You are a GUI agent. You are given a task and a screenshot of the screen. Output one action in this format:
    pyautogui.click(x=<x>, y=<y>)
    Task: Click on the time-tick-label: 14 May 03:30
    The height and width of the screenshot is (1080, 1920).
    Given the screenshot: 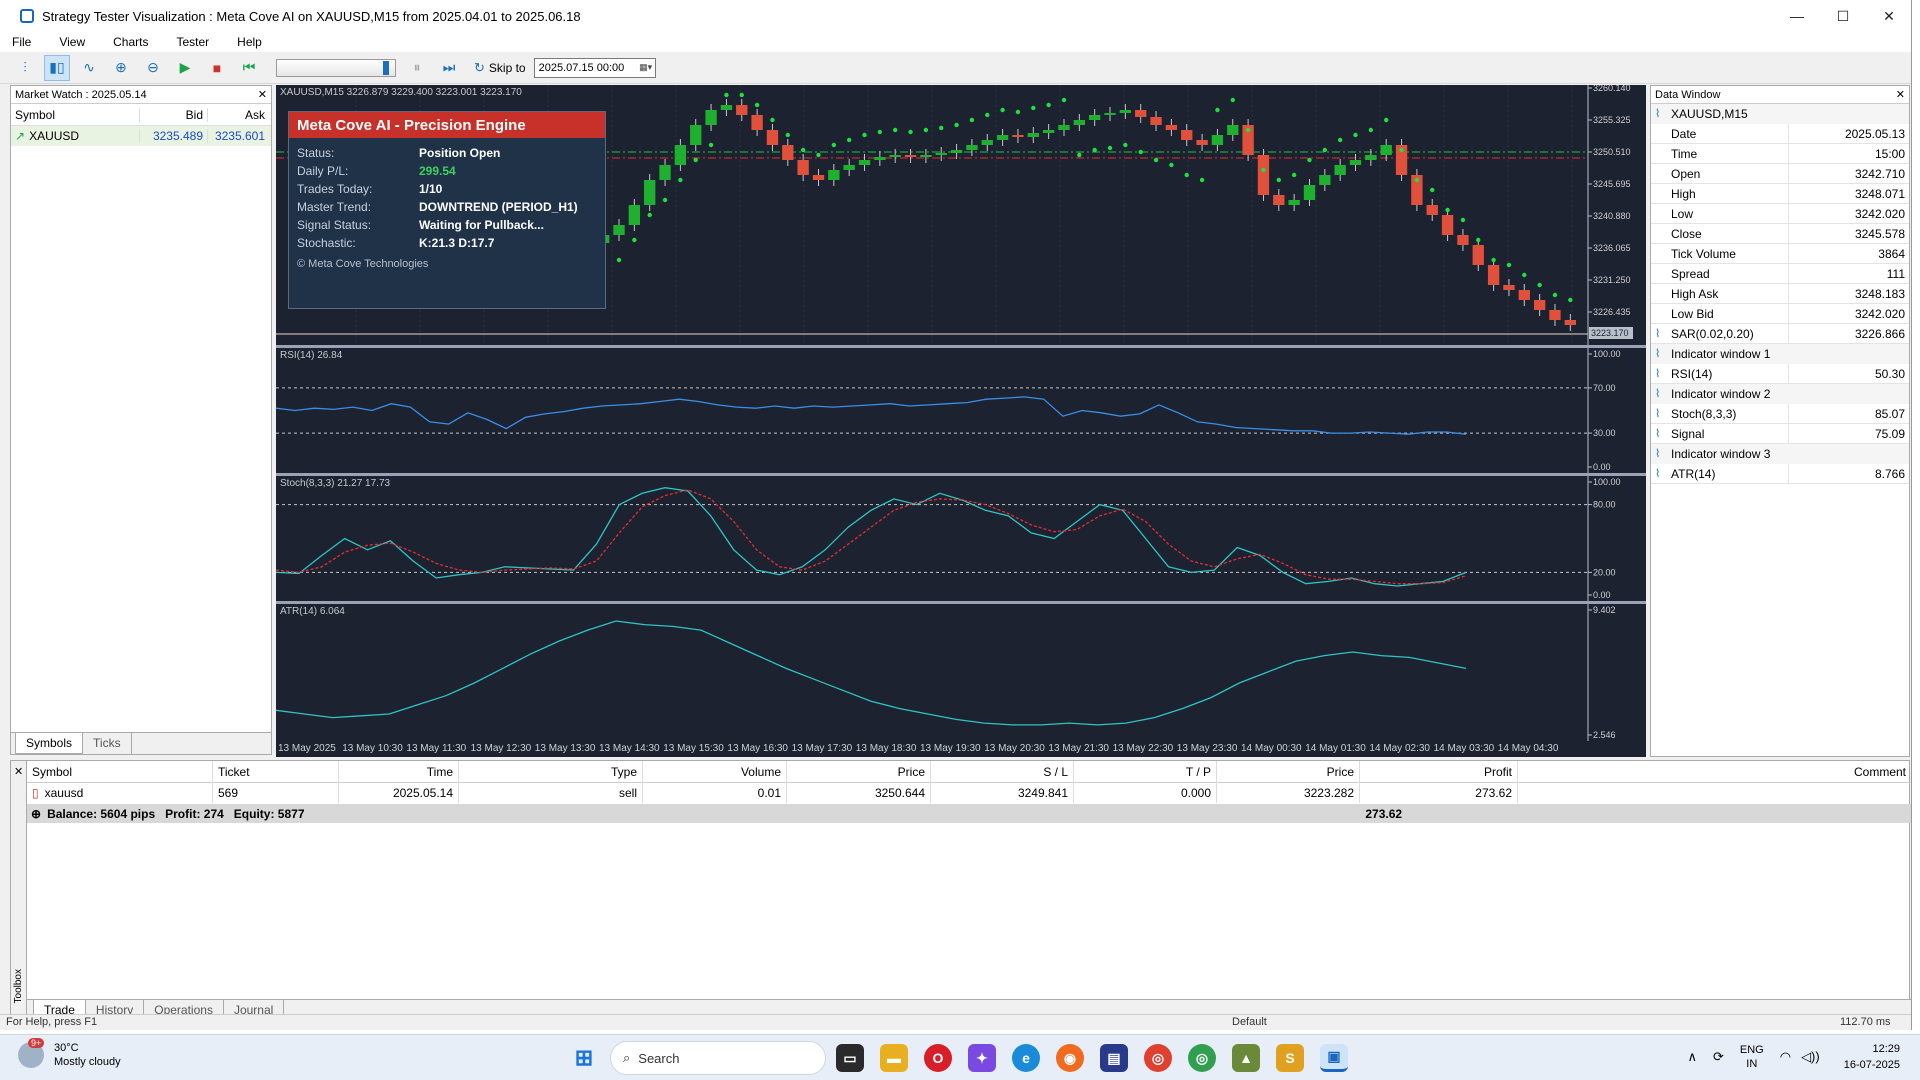 What is the action you would take?
    pyautogui.click(x=1464, y=748)
    